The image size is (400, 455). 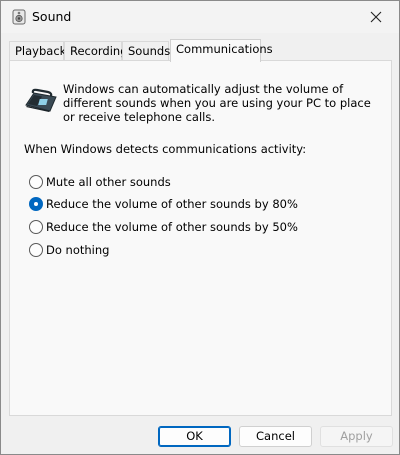 I want to click on close-icon, so click(x=376, y=17).